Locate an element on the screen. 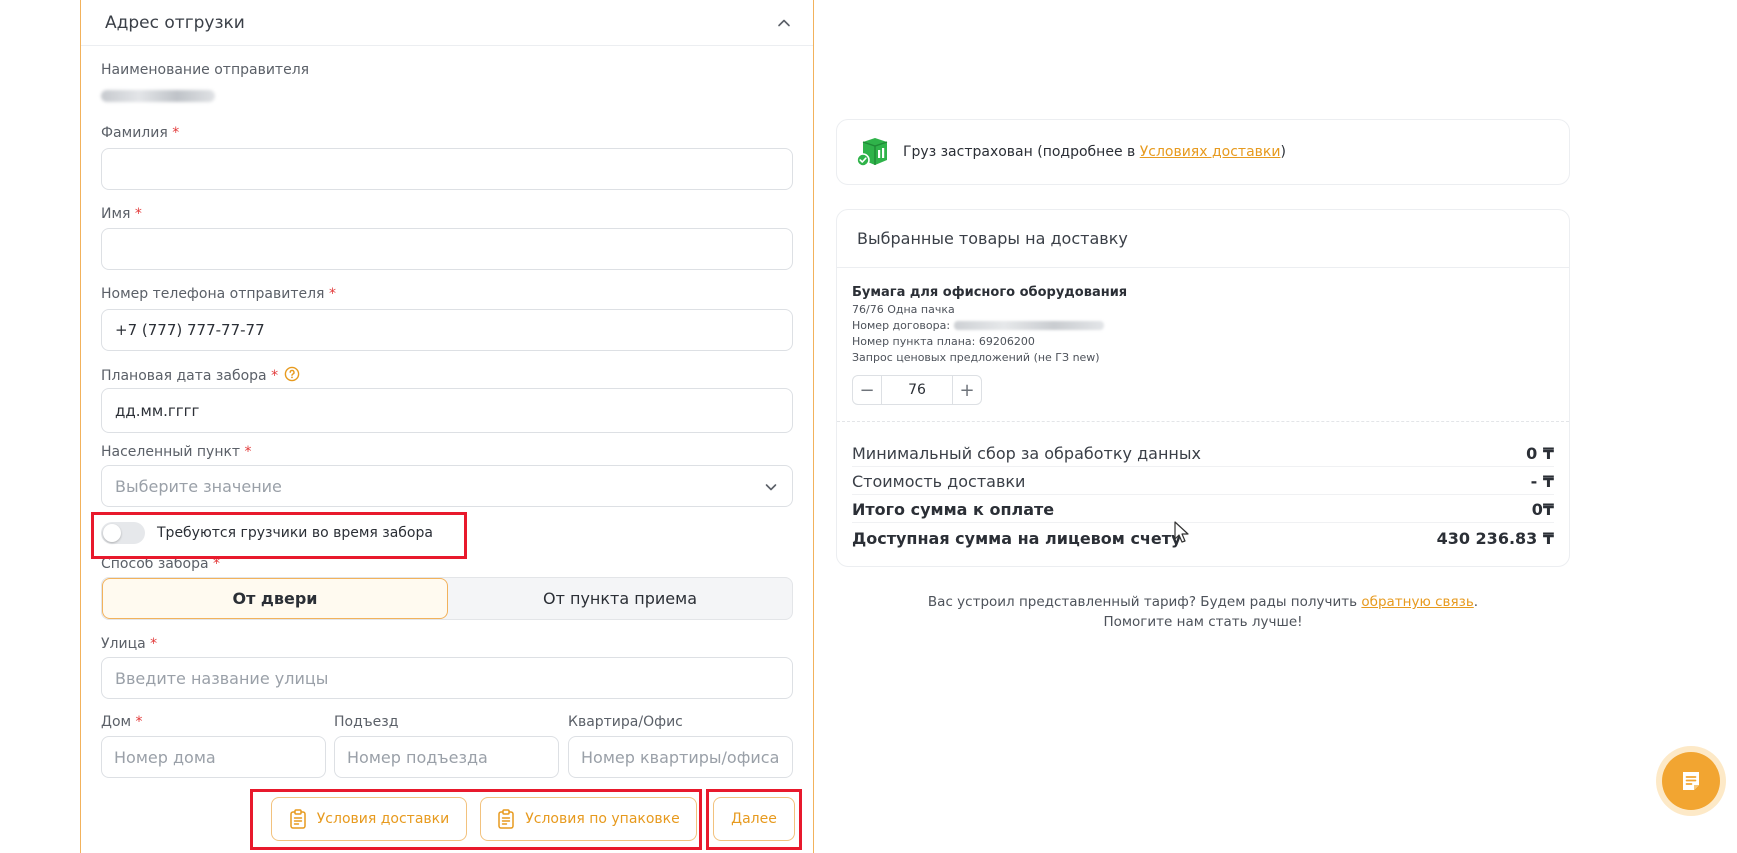 This screenshot has height=853, width=1737. house-label: Дом * is located at coordinates (122, 722).